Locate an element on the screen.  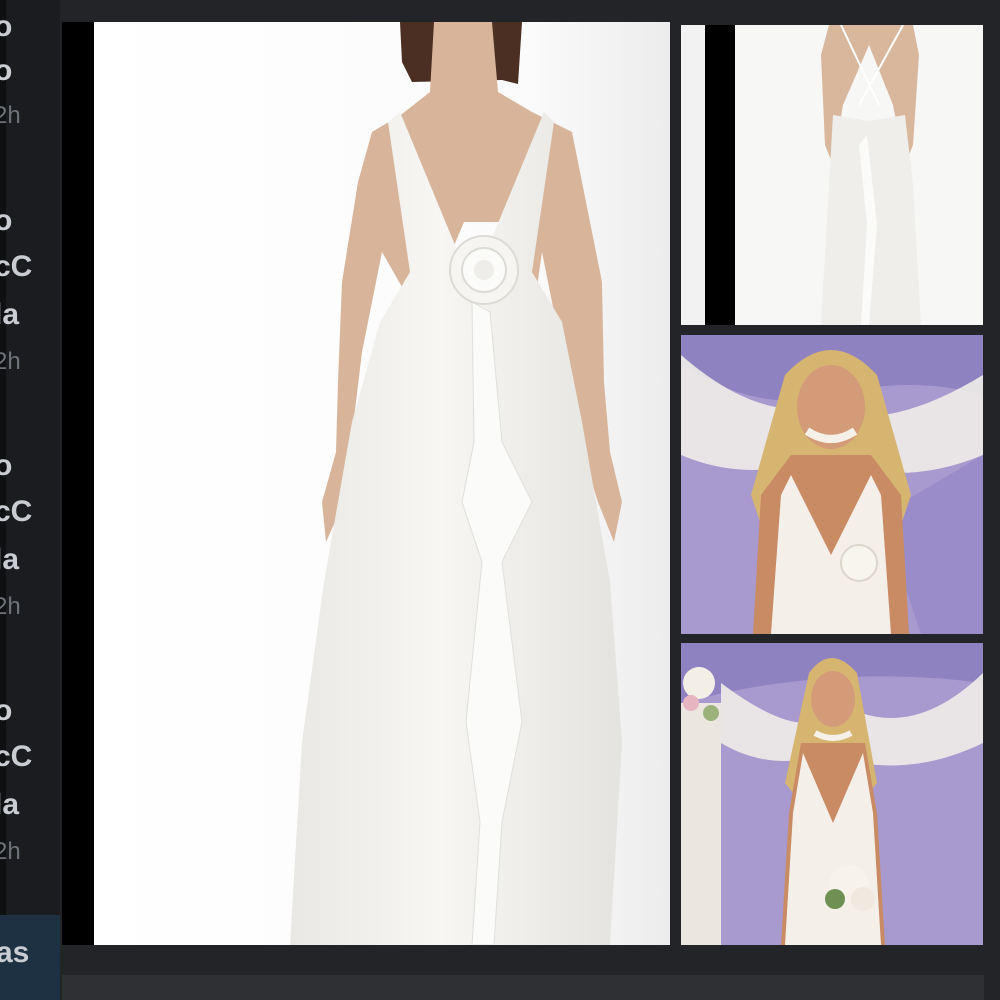
comment-text-fragment: o is located at coordinates (6, 70).